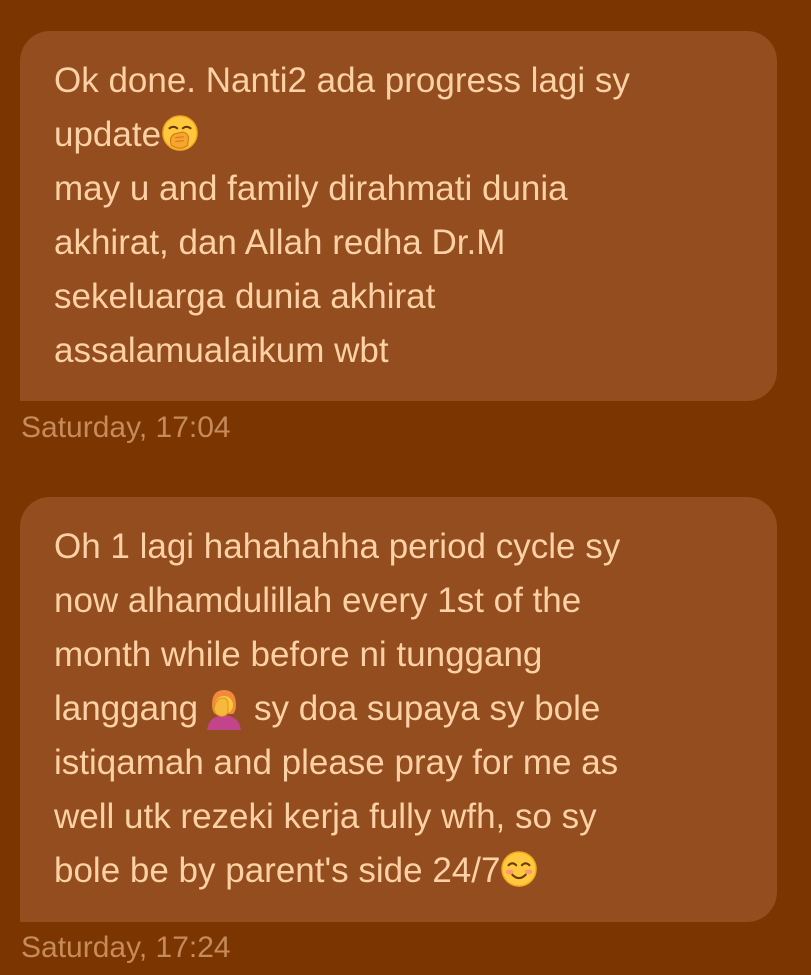 The height and width of the screenshot is (975, 811). Describe the element at coordinates (126, 708) in the screenshot. I see `message-text: langgang` at that location.